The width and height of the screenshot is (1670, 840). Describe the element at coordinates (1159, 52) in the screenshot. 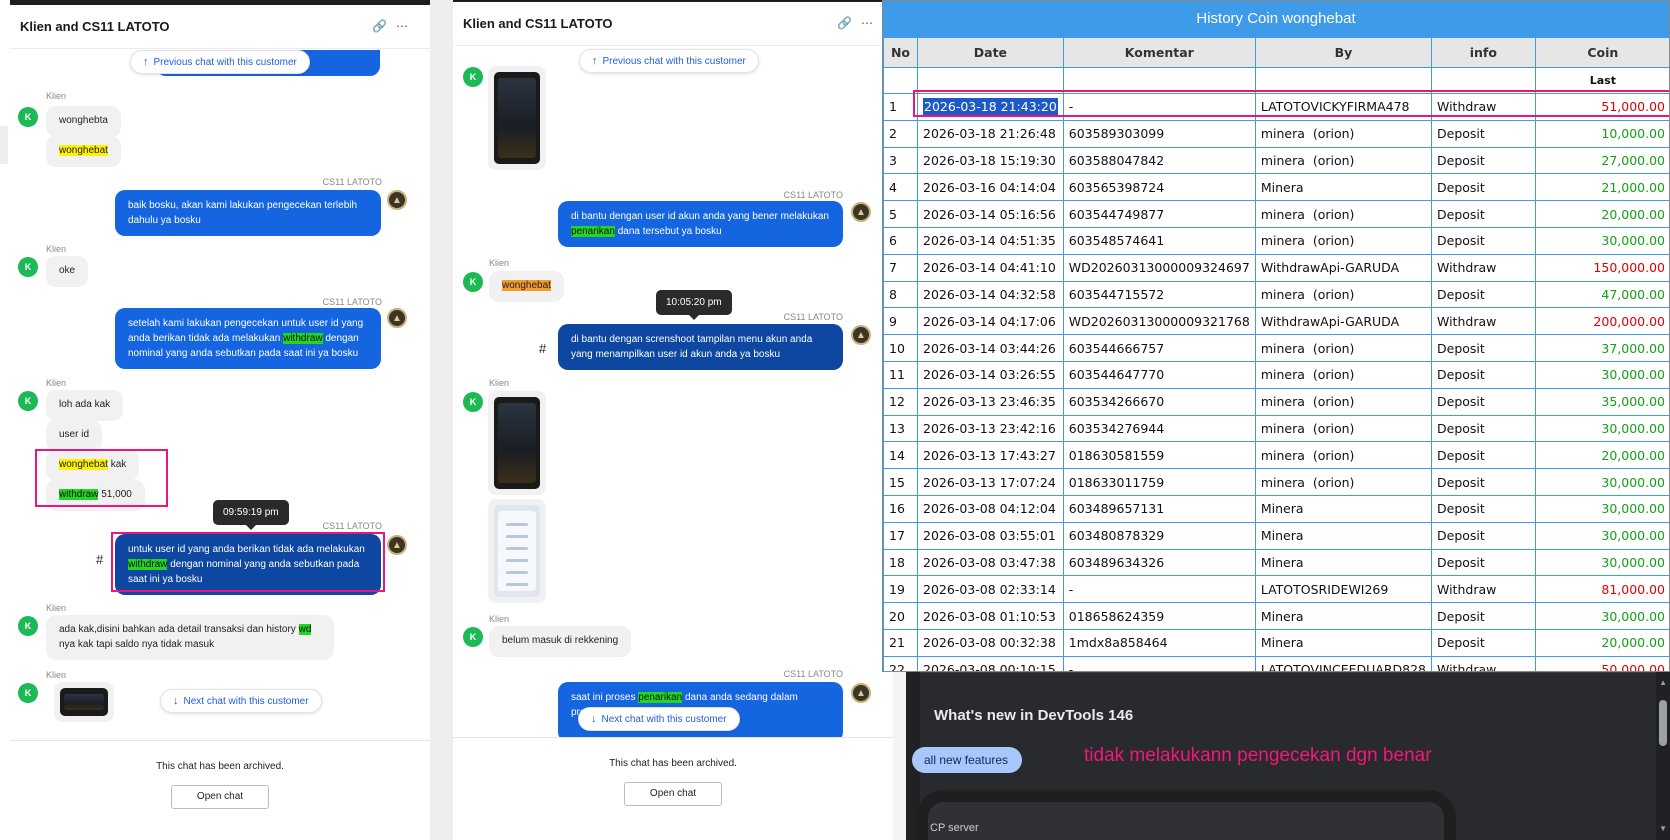

I see `column-header-komentar: Komentar` at that location.